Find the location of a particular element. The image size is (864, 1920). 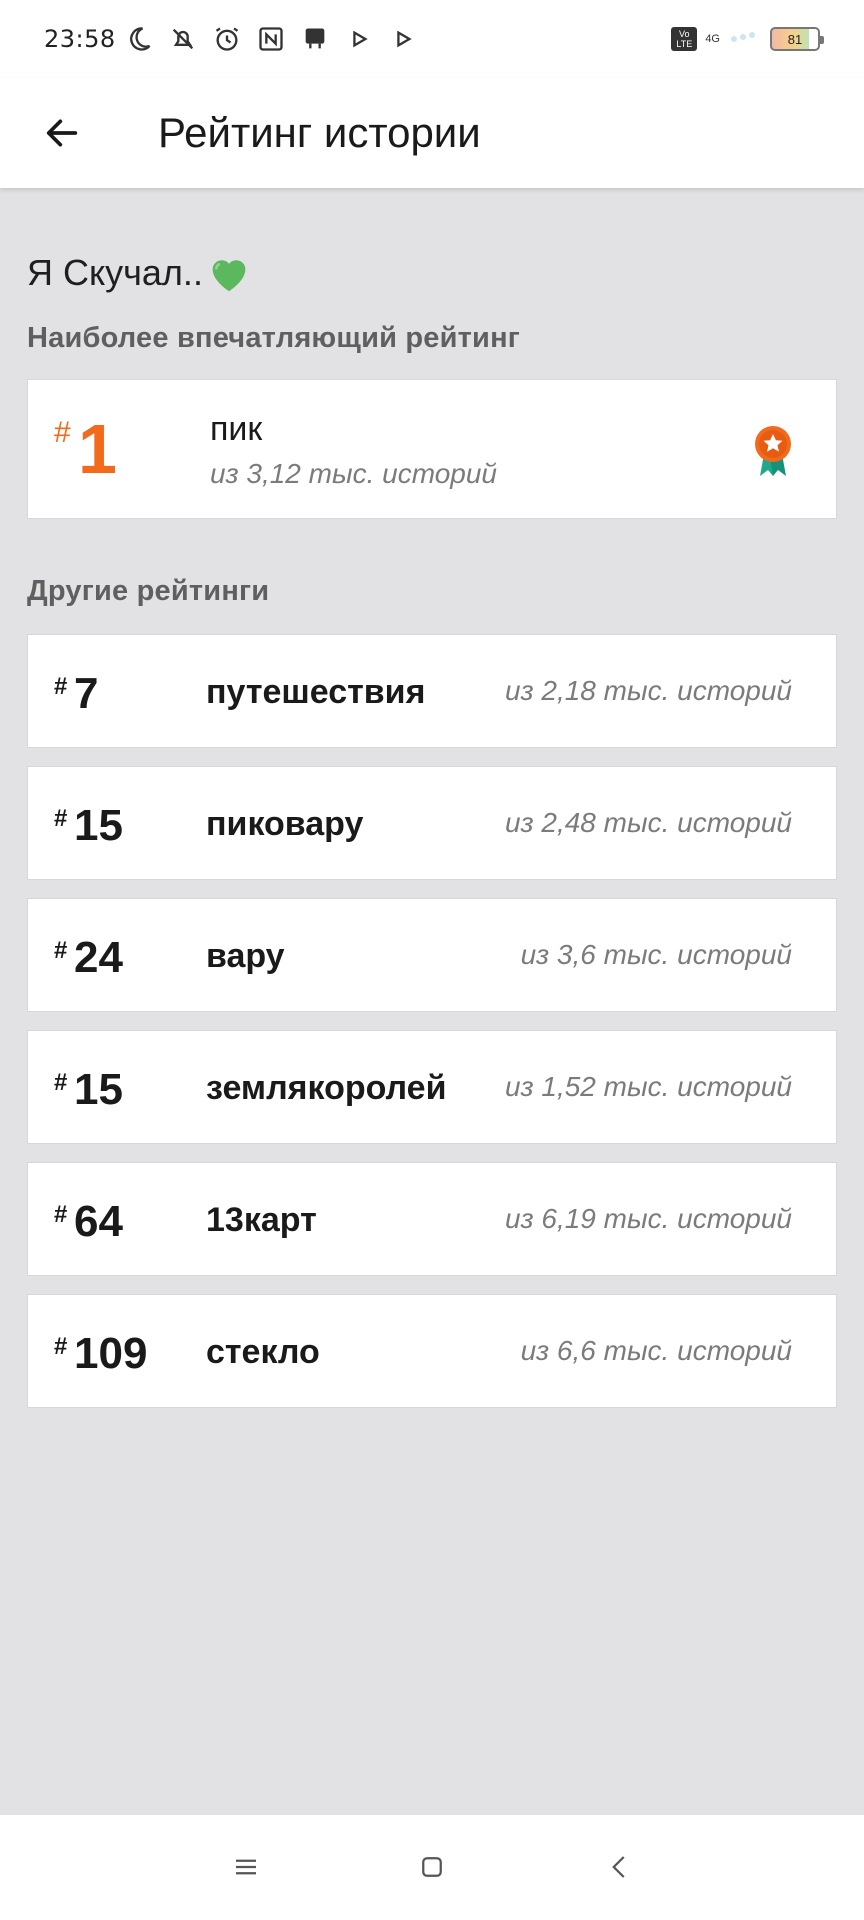

rank-number: 24 is located at coordinates (98, 957).